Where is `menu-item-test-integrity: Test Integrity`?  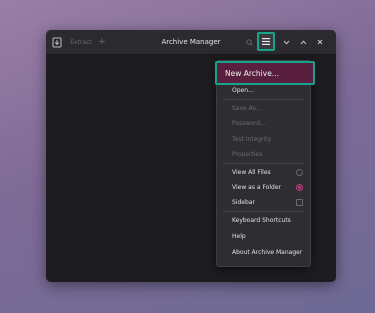 menu-item-test-integrity: Test Integrity is located at coordinates (263, 139).